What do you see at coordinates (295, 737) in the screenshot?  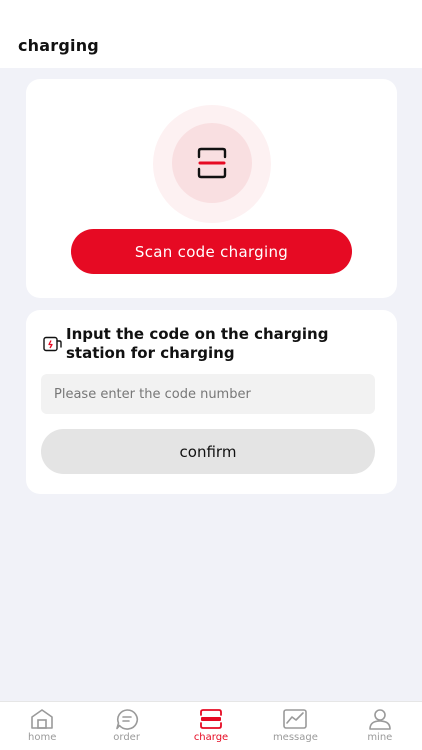 I see `tab-message-label: message` at bounding box center [295, 737].